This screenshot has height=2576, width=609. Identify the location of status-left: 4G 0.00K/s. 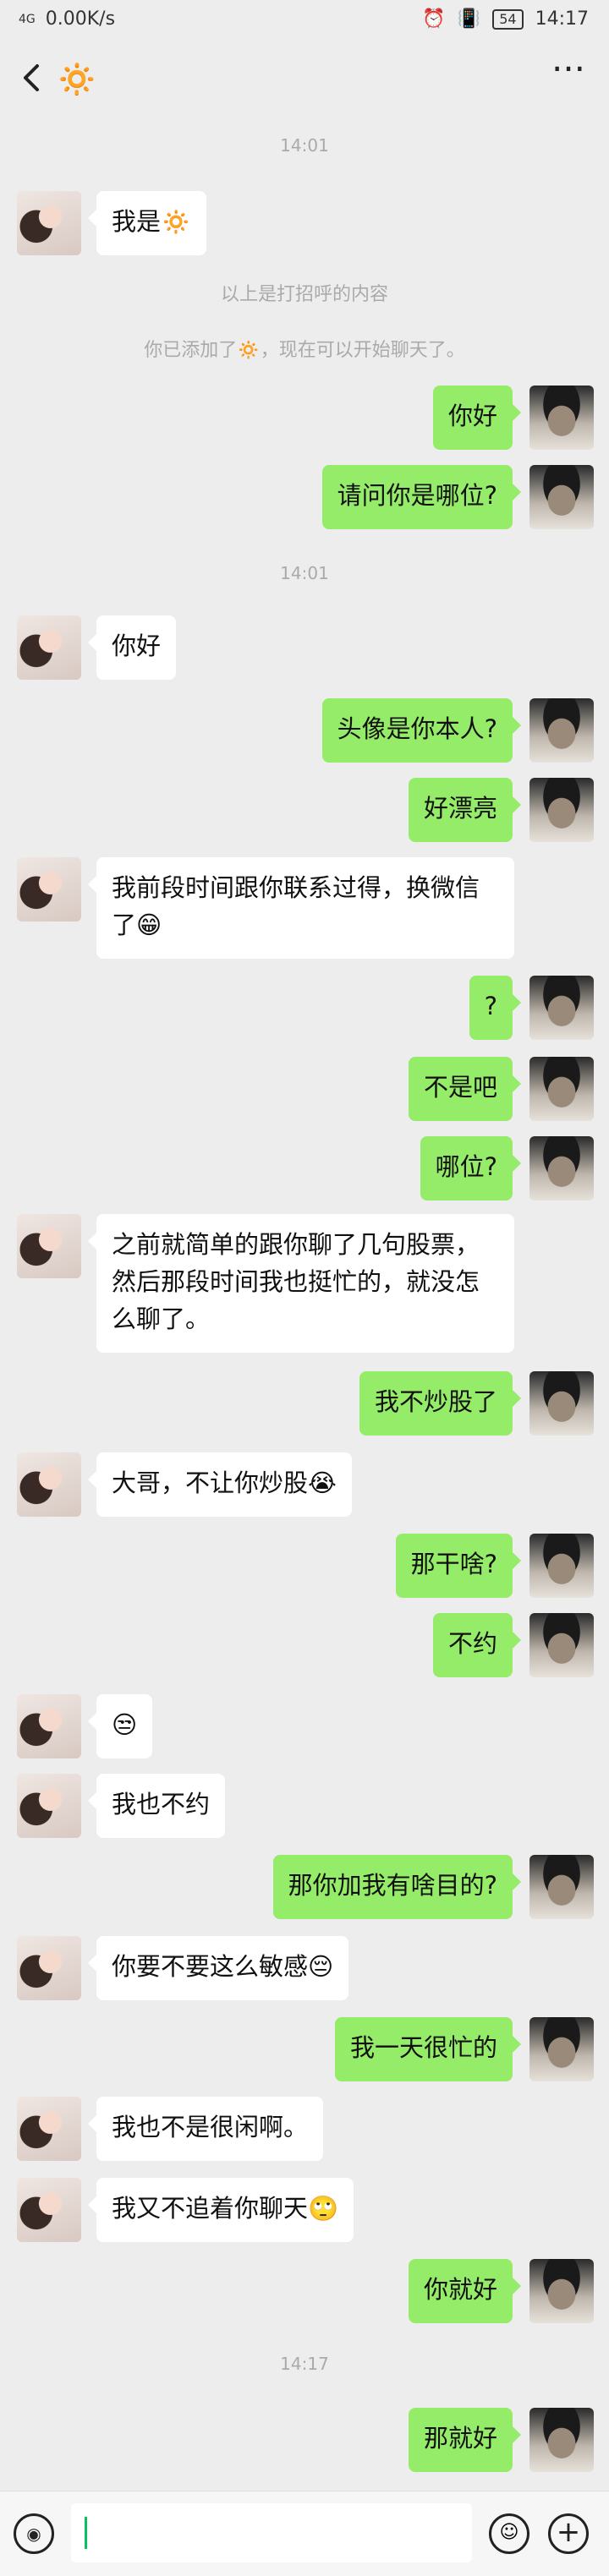
(67, 19).